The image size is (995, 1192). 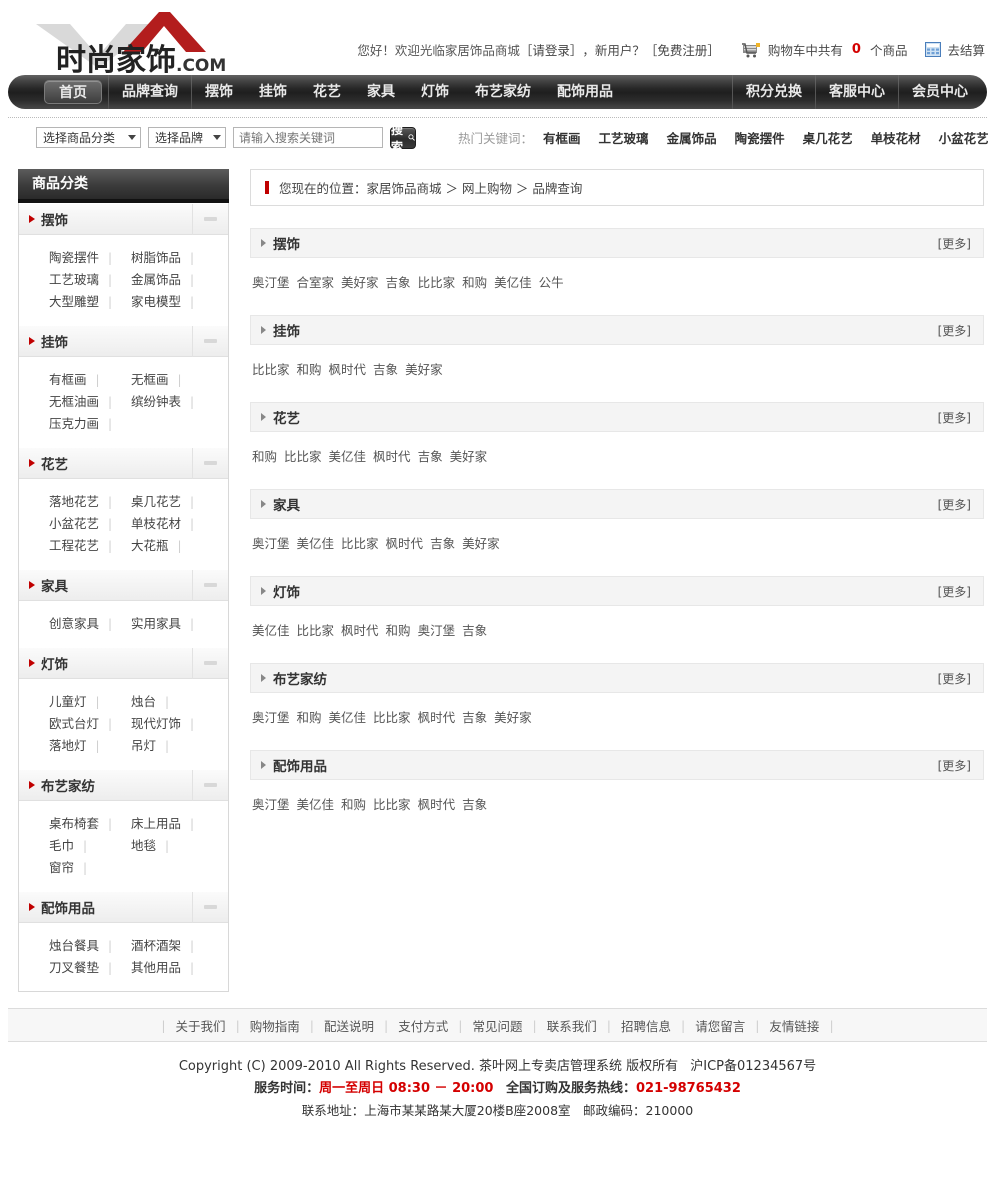 What do you see at coordinates (143, 702) in the screenshot?
I see `sidebar-sub-item: 烛台` at bounding box center [143, 702].